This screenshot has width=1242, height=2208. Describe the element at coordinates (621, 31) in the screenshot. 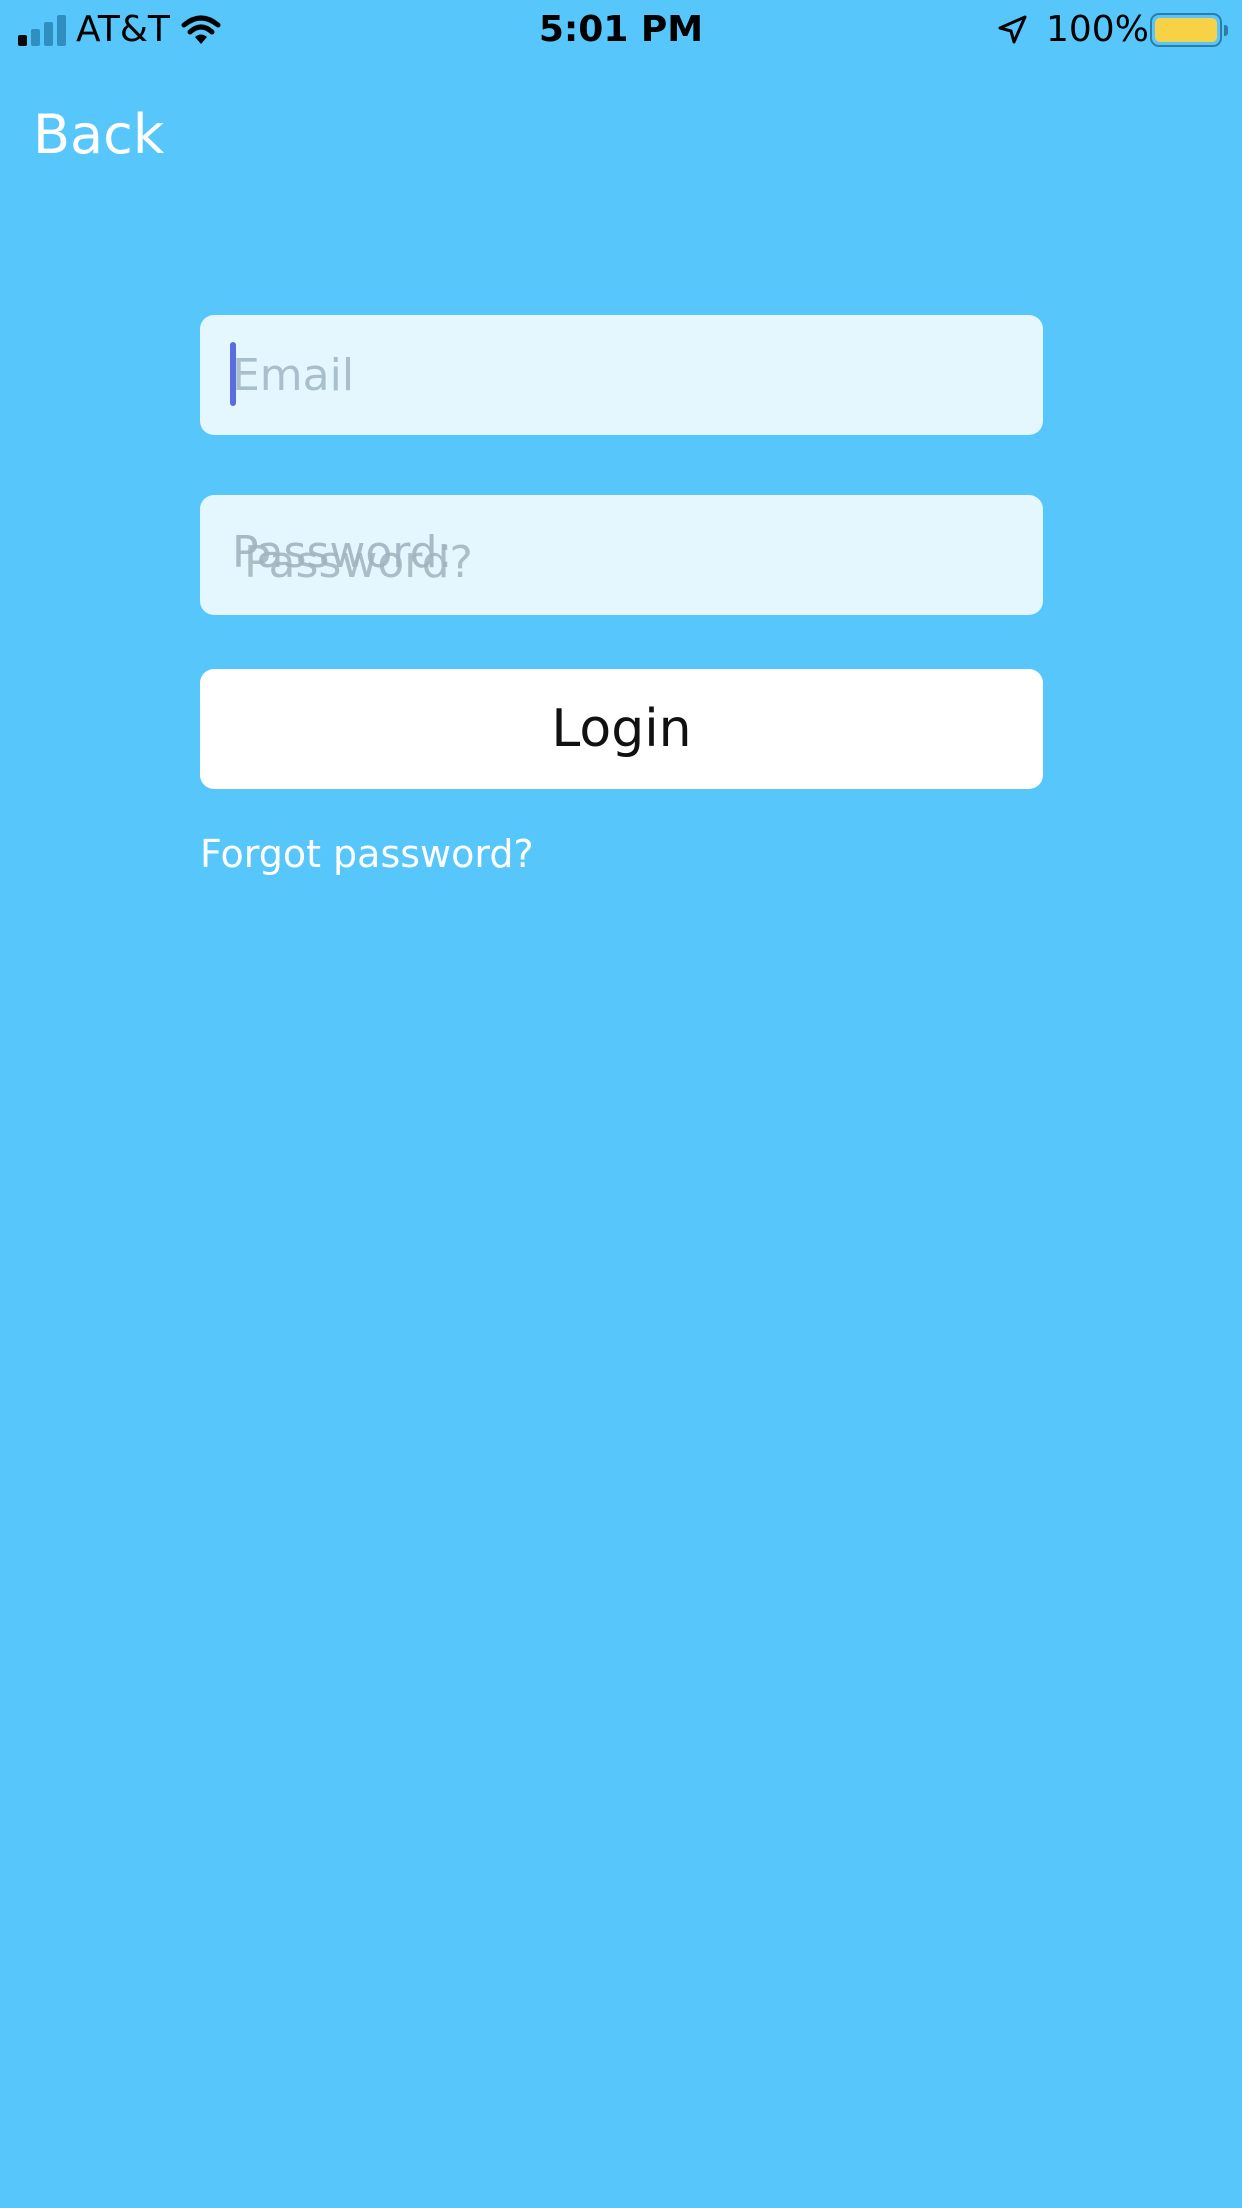

I see `status-bar: AT&T 5:01 PM 100%` at that location.